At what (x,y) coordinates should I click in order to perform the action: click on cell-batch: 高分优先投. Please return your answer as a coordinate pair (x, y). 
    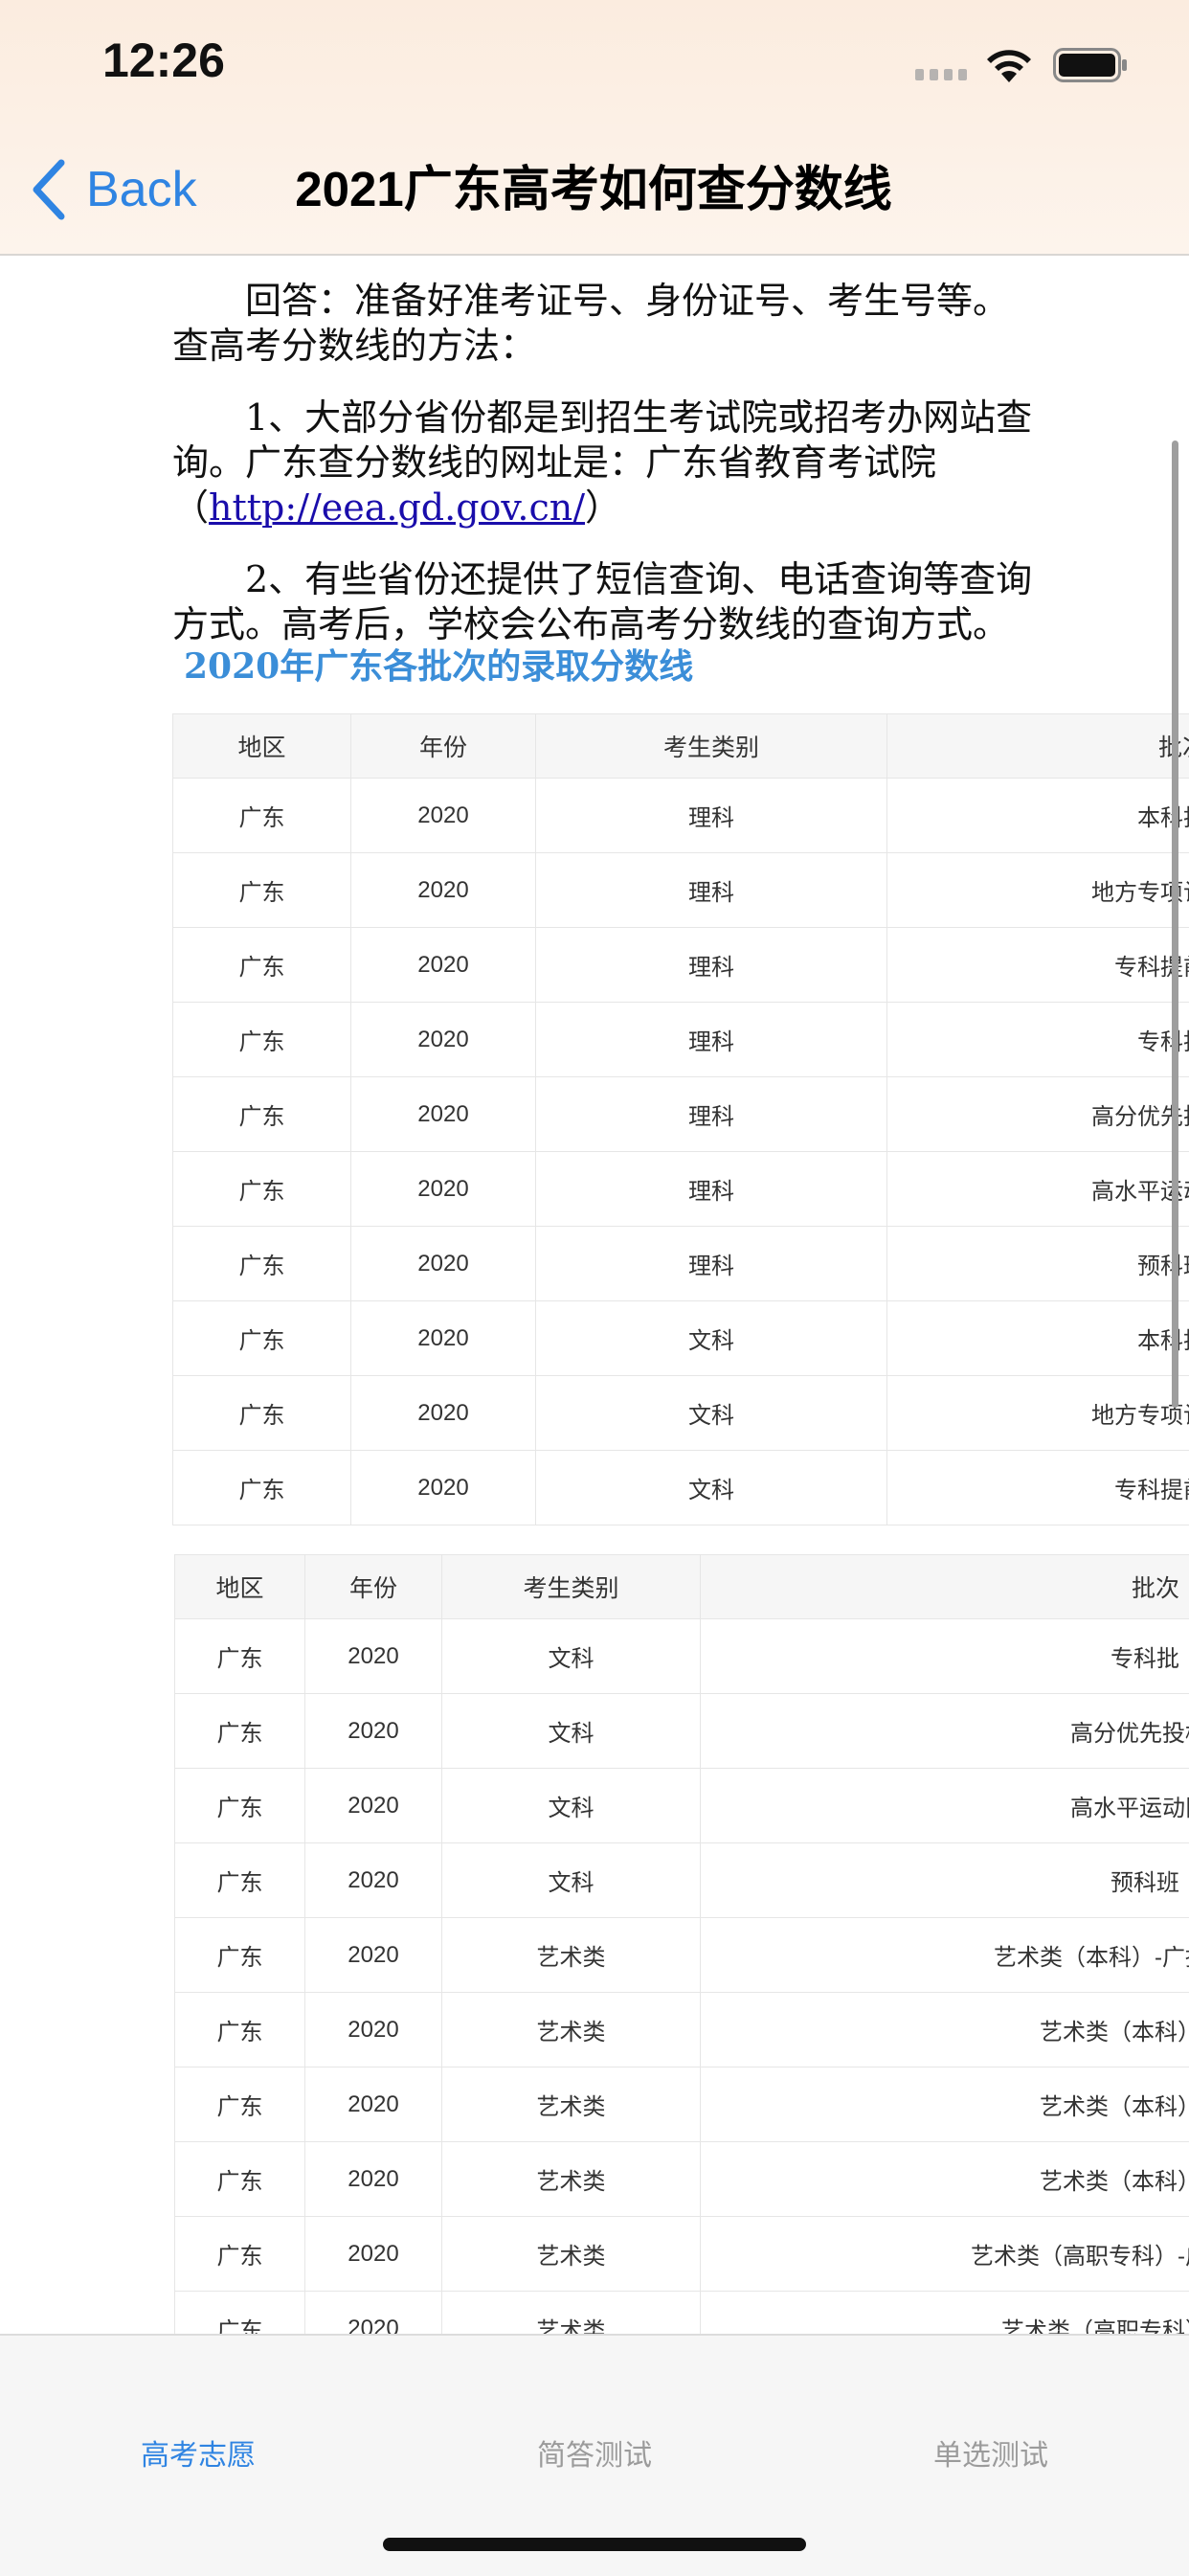
    Looking at the image, I should click on (1038, 1114).